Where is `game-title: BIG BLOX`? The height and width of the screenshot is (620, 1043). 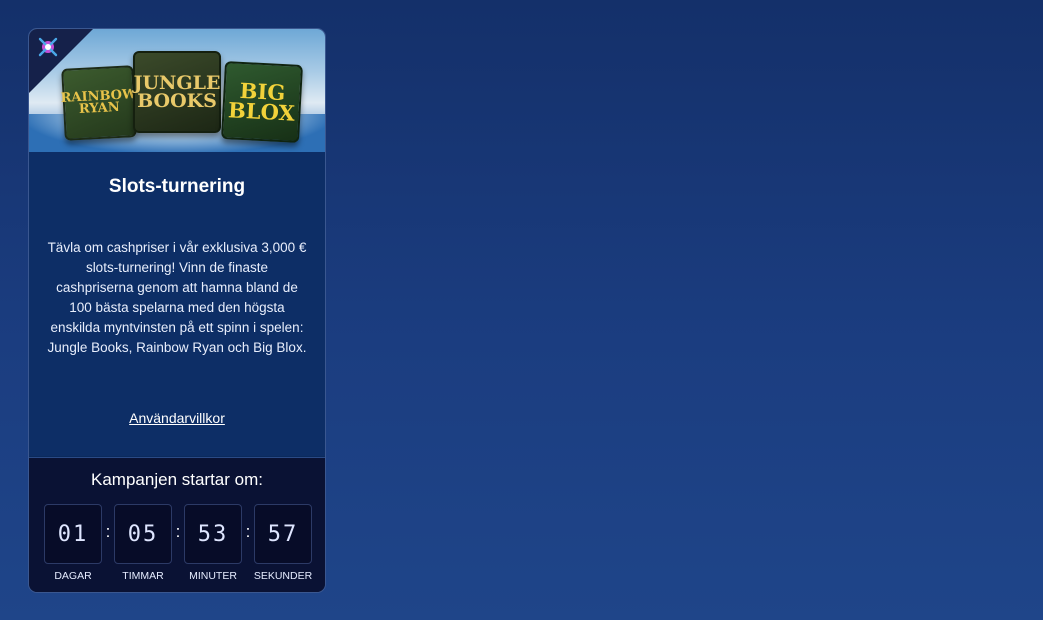
game-title: BIG BLOX is located at coordinates (261, 101).